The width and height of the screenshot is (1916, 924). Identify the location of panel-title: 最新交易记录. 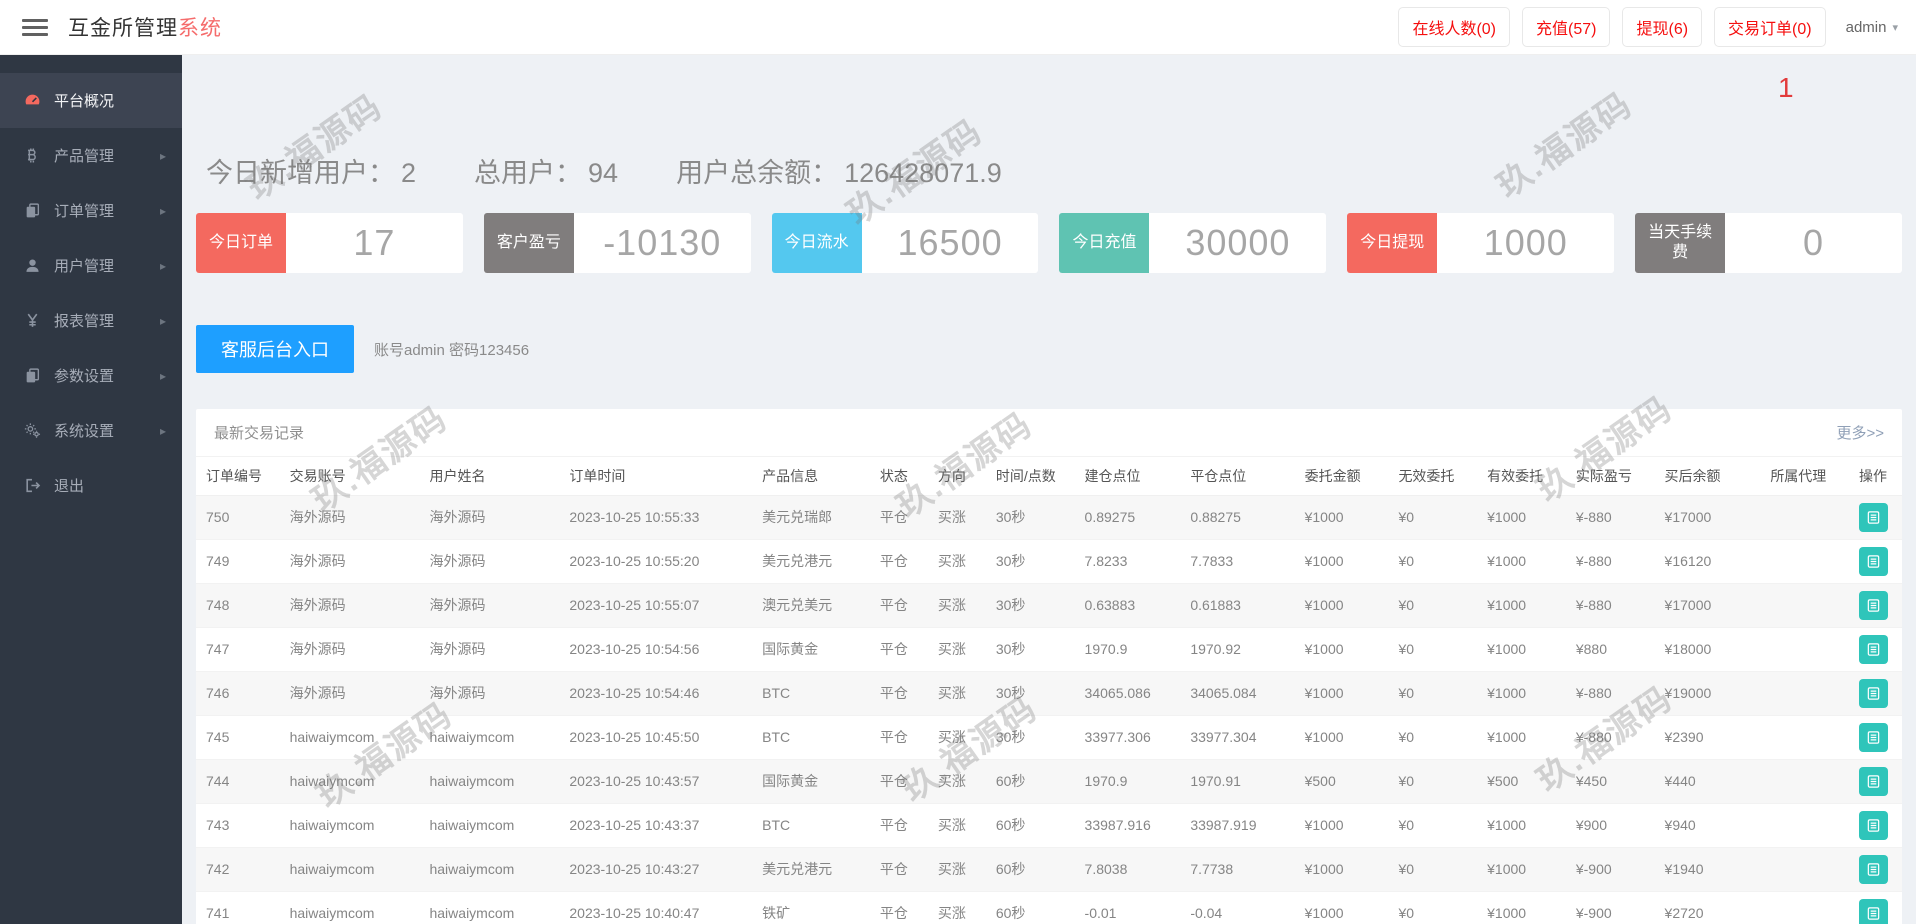
(259, 433).